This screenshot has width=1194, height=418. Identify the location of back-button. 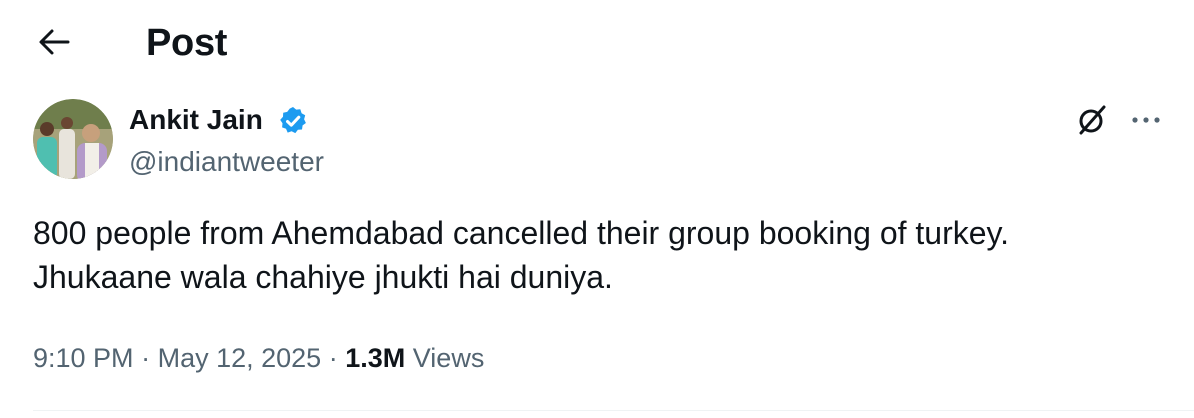
(54, 42).